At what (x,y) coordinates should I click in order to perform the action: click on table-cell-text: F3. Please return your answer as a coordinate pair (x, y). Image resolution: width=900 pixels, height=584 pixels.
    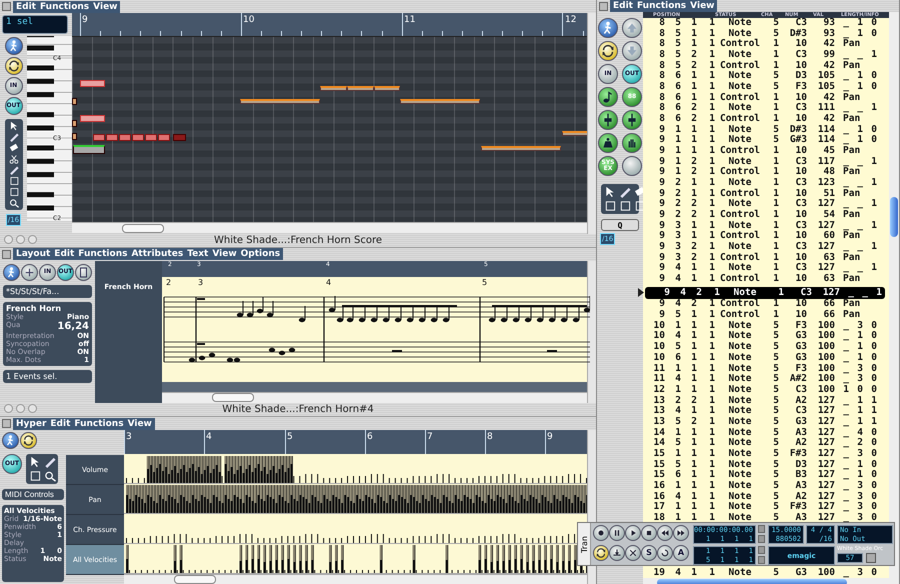
    Looking at the image, I should click on (800, 369).